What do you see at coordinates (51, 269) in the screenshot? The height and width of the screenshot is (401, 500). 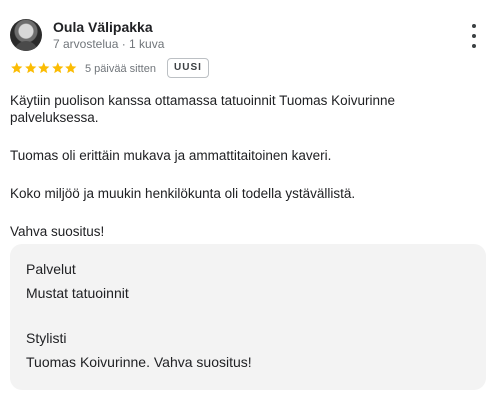 I see `services-label: Palvelut` at bounding box center [51, 269].